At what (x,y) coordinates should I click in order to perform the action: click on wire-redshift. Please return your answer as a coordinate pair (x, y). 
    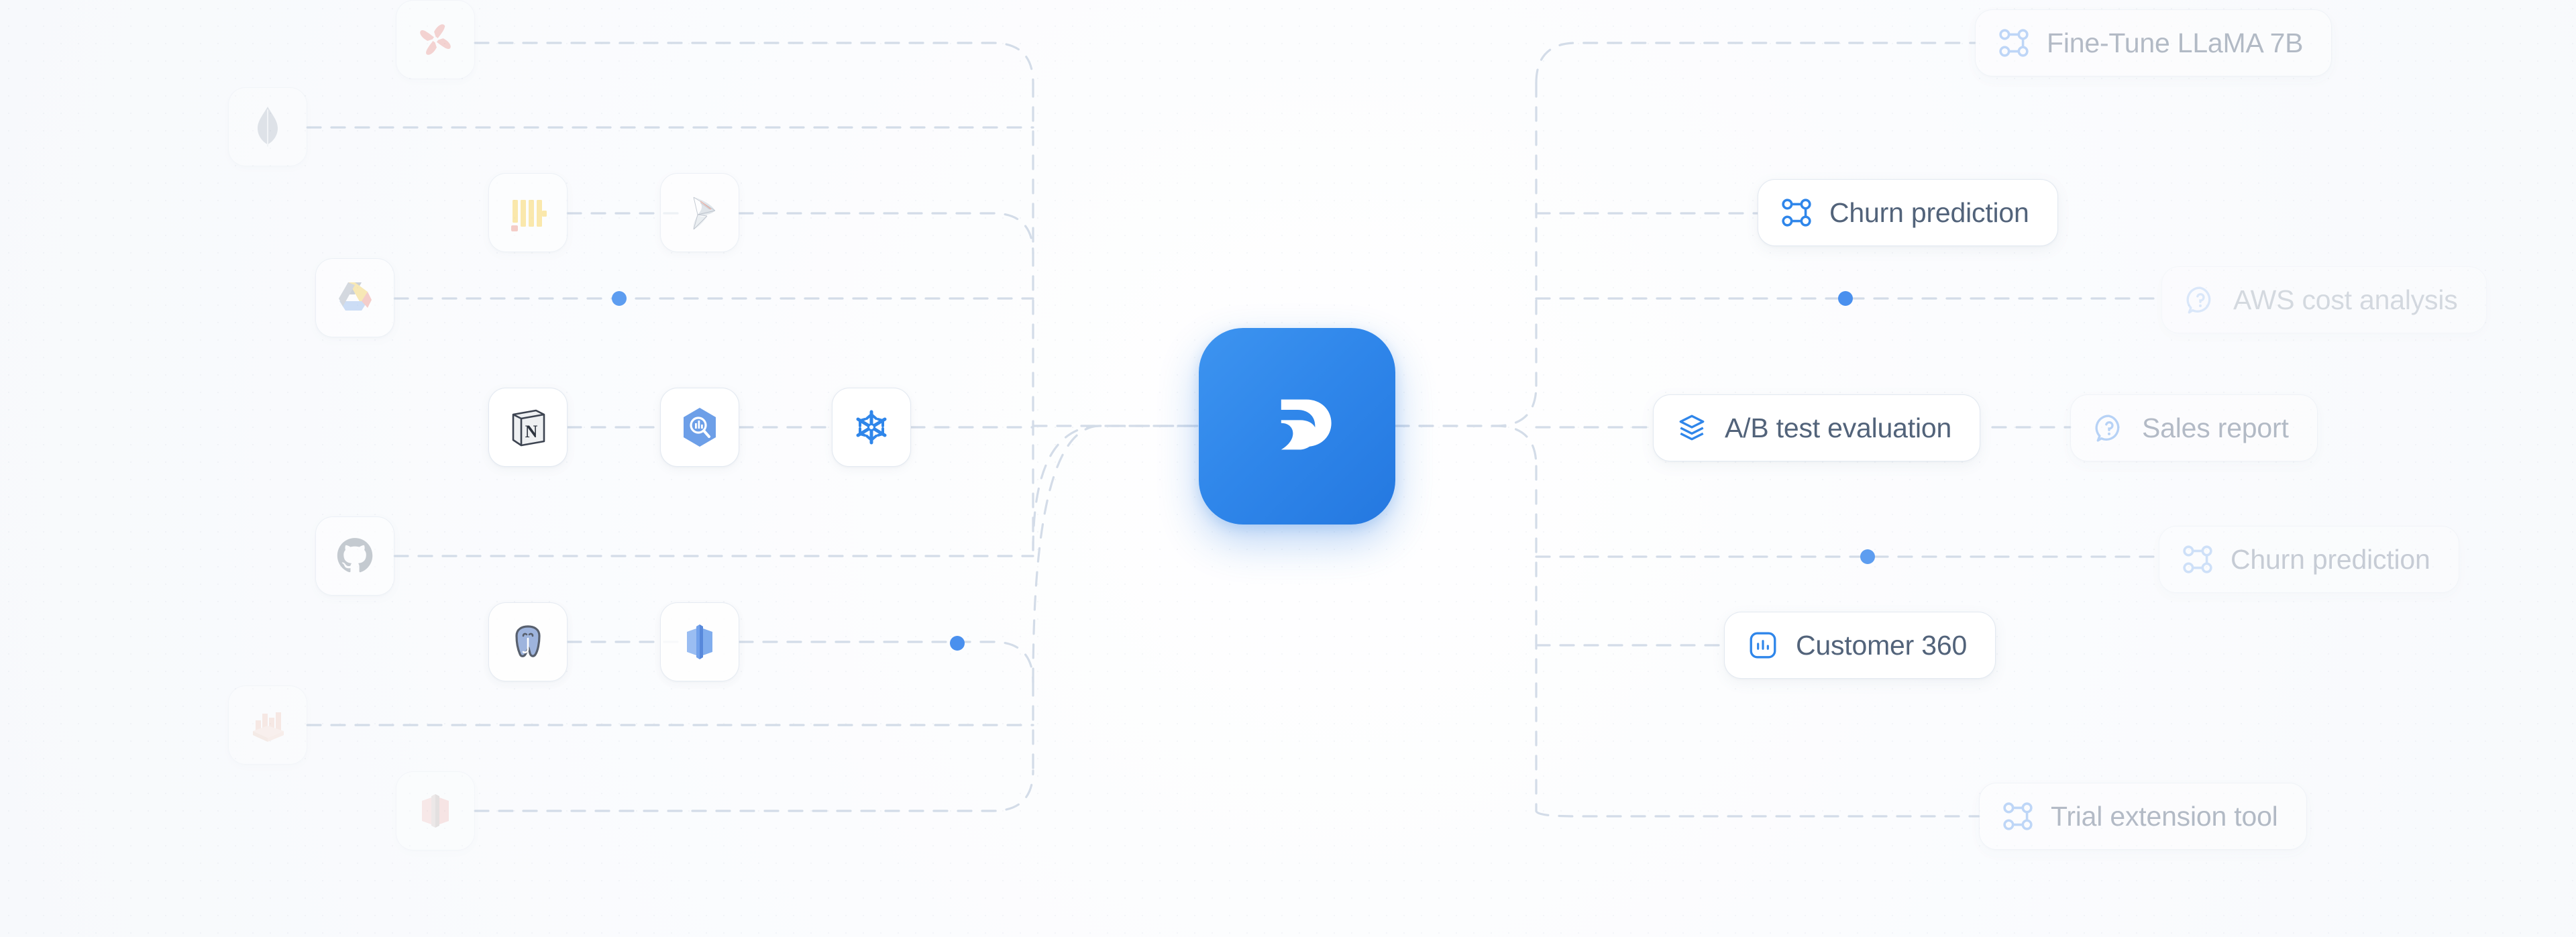
    Looking at the image, I should click on (886, 662).